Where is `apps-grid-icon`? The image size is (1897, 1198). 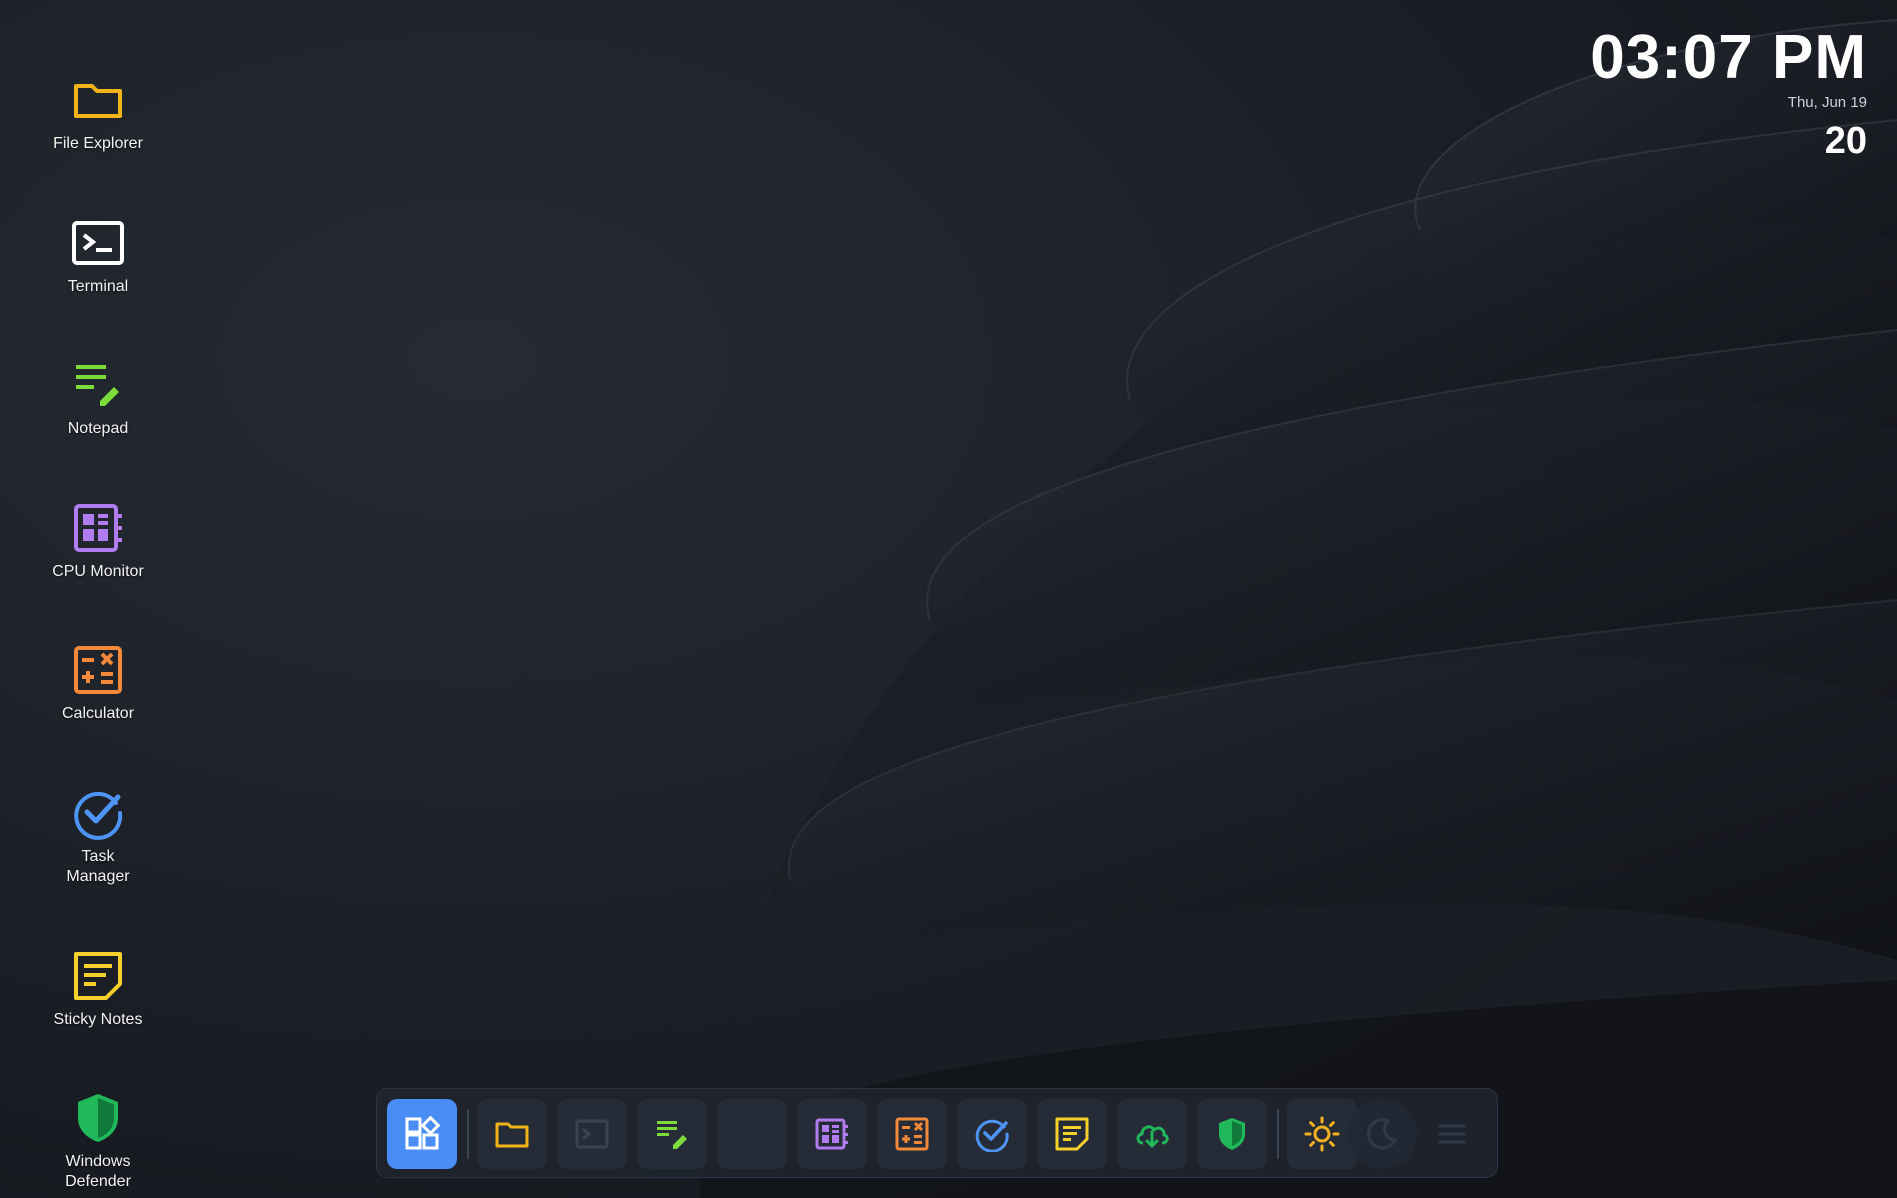 apps-grid-icon is located at coordinates (422, 1133).